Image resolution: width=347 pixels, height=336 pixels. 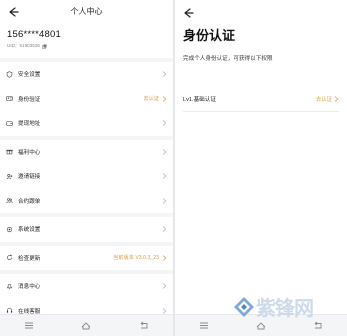 I want to click on menu-item-label: 合约跟单, so click(x=29, y=201).